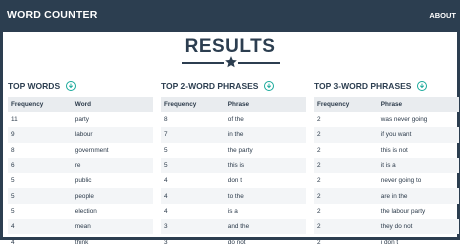 The image size is (460, 250). Describe the element at coordinates (363, 86) in the screenshot. I see `section-title: TOP 3-WORD PHRASES` at that location.